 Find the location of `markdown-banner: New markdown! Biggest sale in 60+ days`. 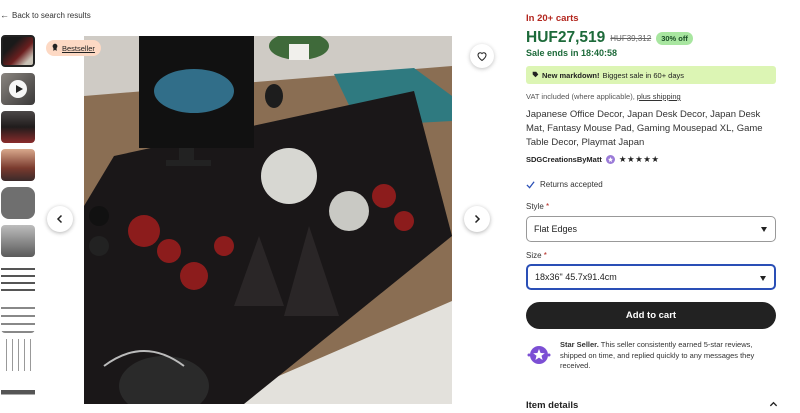

markdown-banner: New markdown! Biggest sale in 60+ days is located at coordinates (651, 75).